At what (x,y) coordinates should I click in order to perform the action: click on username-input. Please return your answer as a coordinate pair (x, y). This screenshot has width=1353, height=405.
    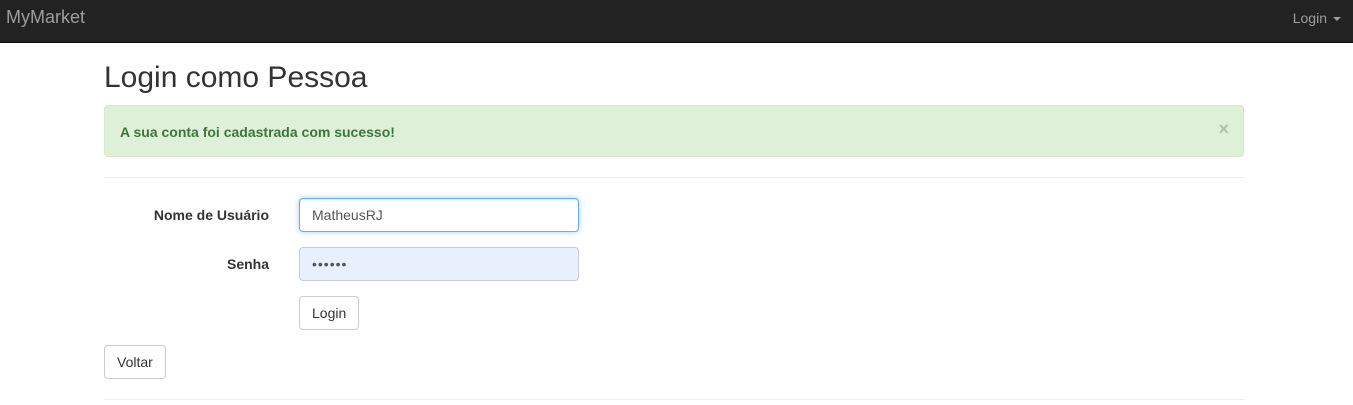
    Looking at the image, I should click on (439, 215).